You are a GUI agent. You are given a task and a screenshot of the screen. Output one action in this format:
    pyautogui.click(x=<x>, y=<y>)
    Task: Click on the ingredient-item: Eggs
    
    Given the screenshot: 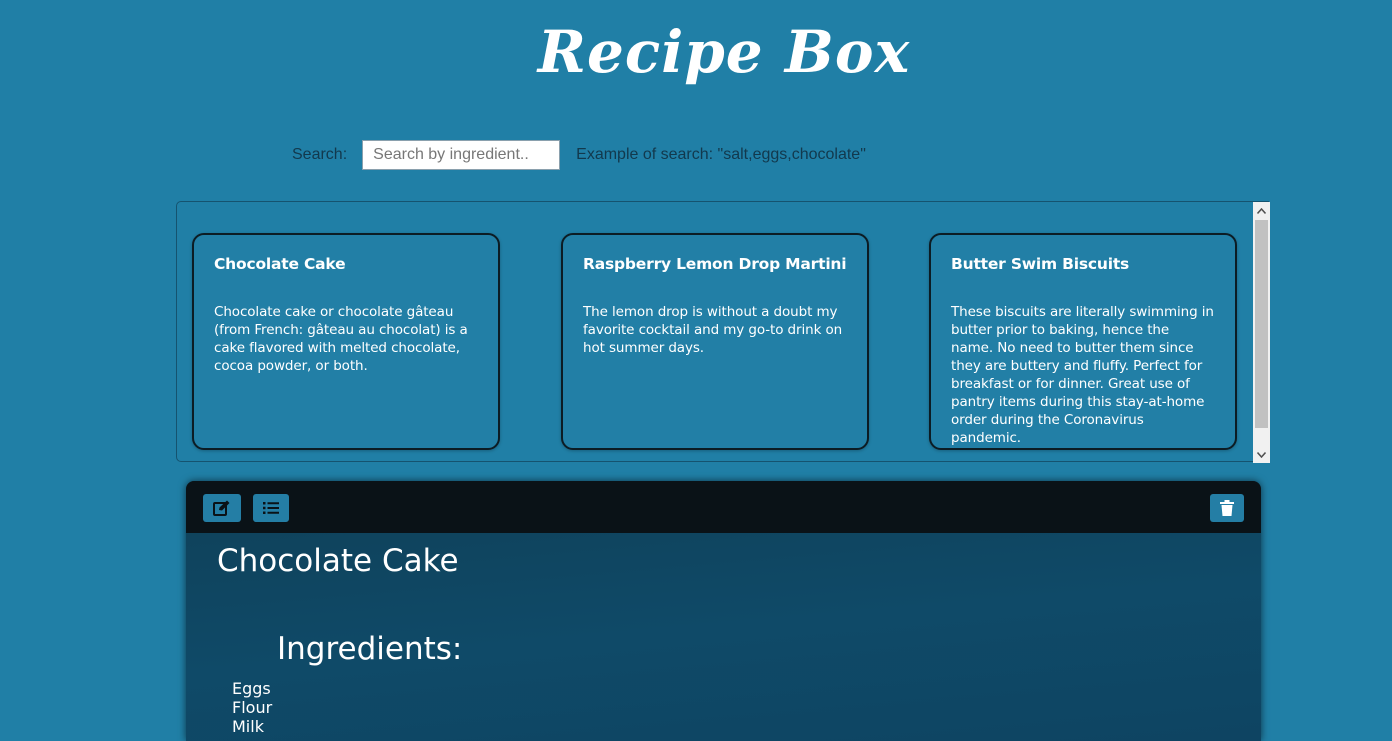 What is the action you would take?
    pyautogui.click(x=251, y=688)
    